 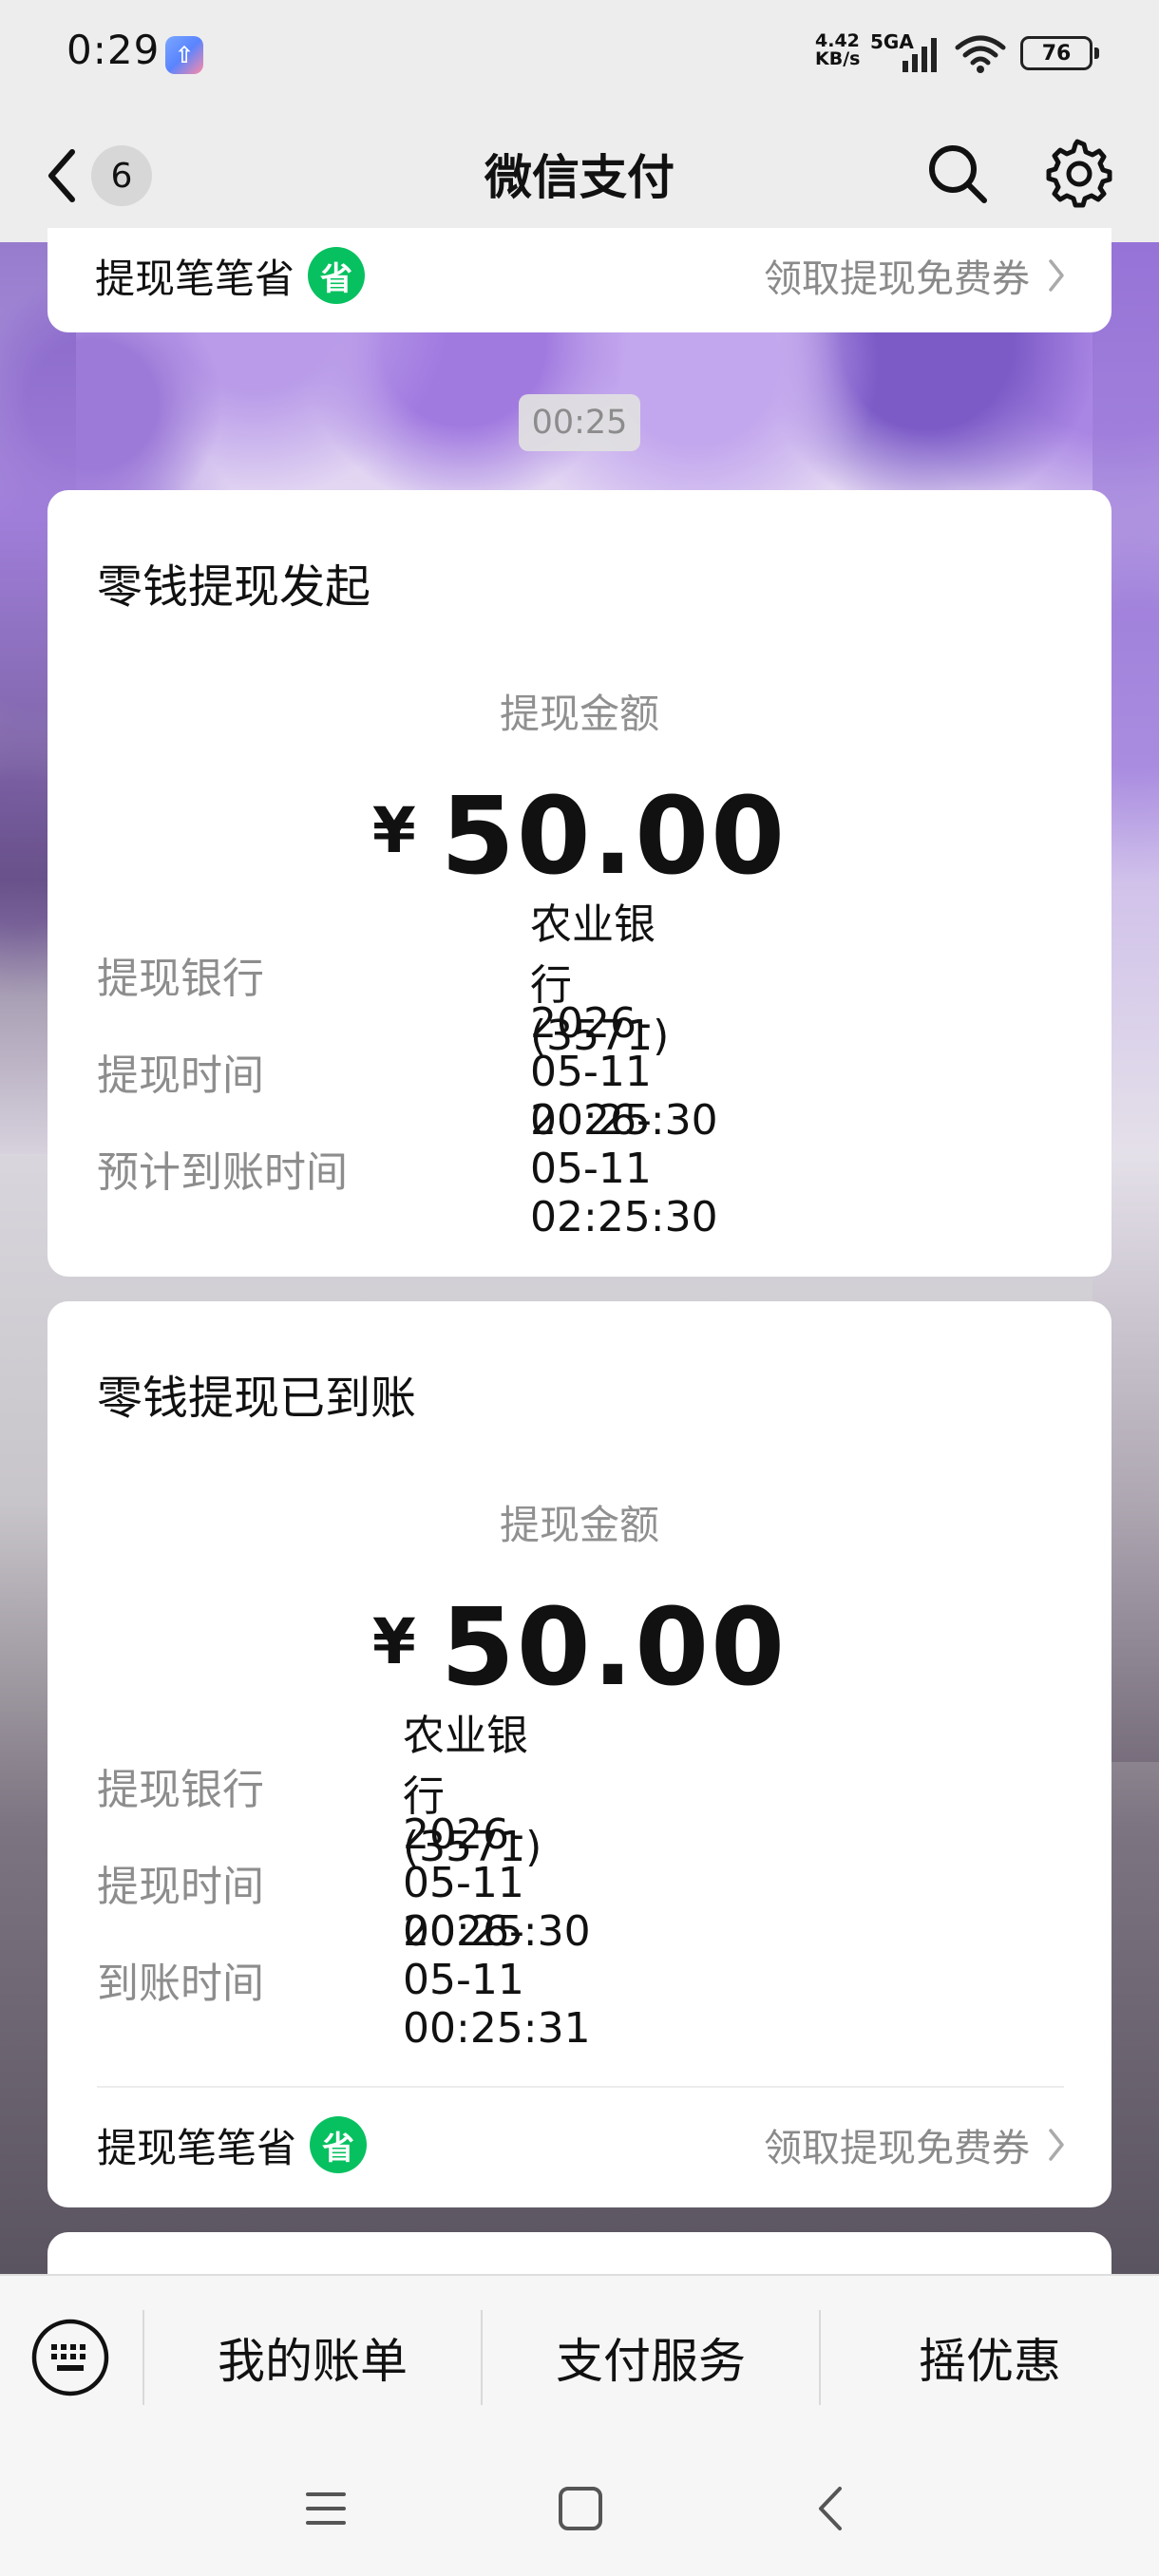 What do you see at coordinates (113, 50) in the screenshot?
I see `status-time: 0:29` at bounding box center [113, 50].